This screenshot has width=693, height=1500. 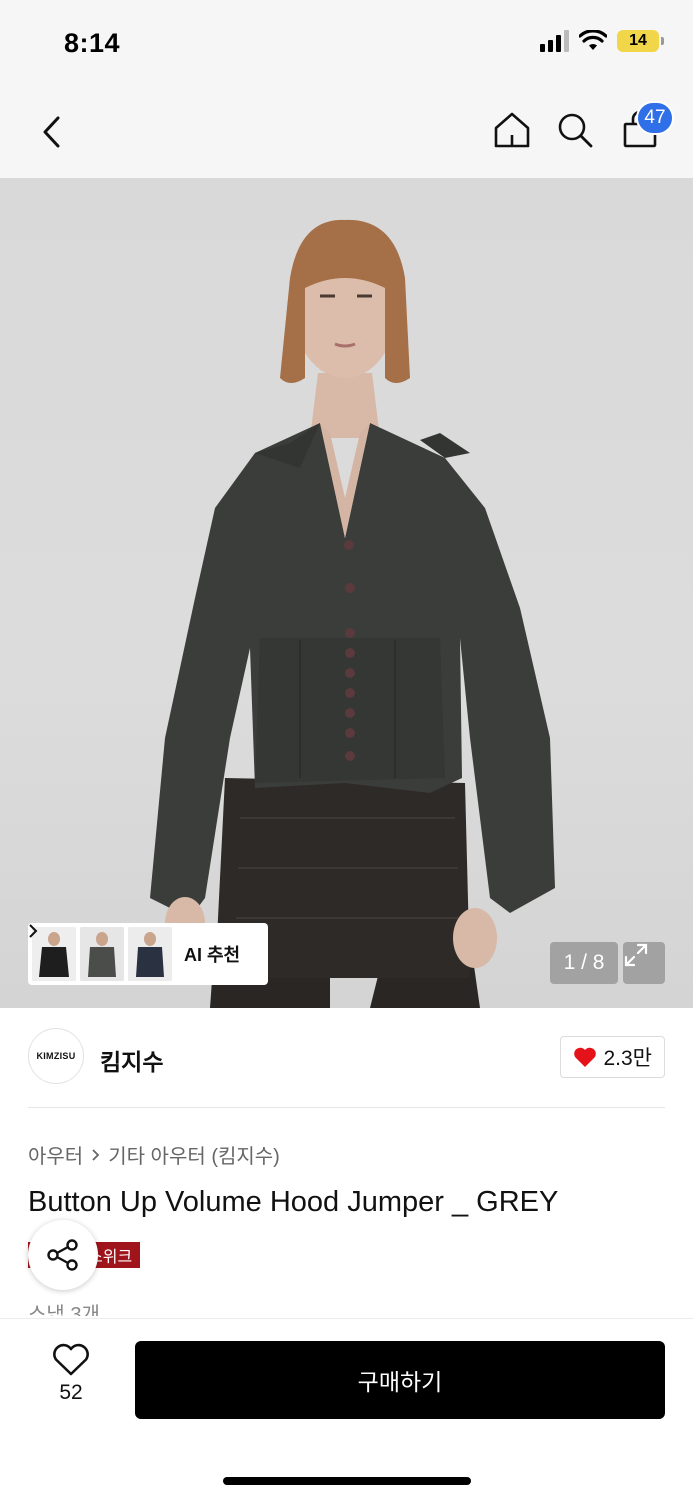 I want to click on ai-recommend-text: AI 추천, so click(x=212, y=955).